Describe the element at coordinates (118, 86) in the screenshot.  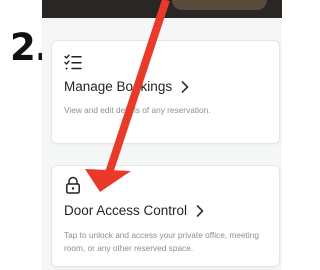
I see `manage-bookings-title: Manage Bookings` at that location.